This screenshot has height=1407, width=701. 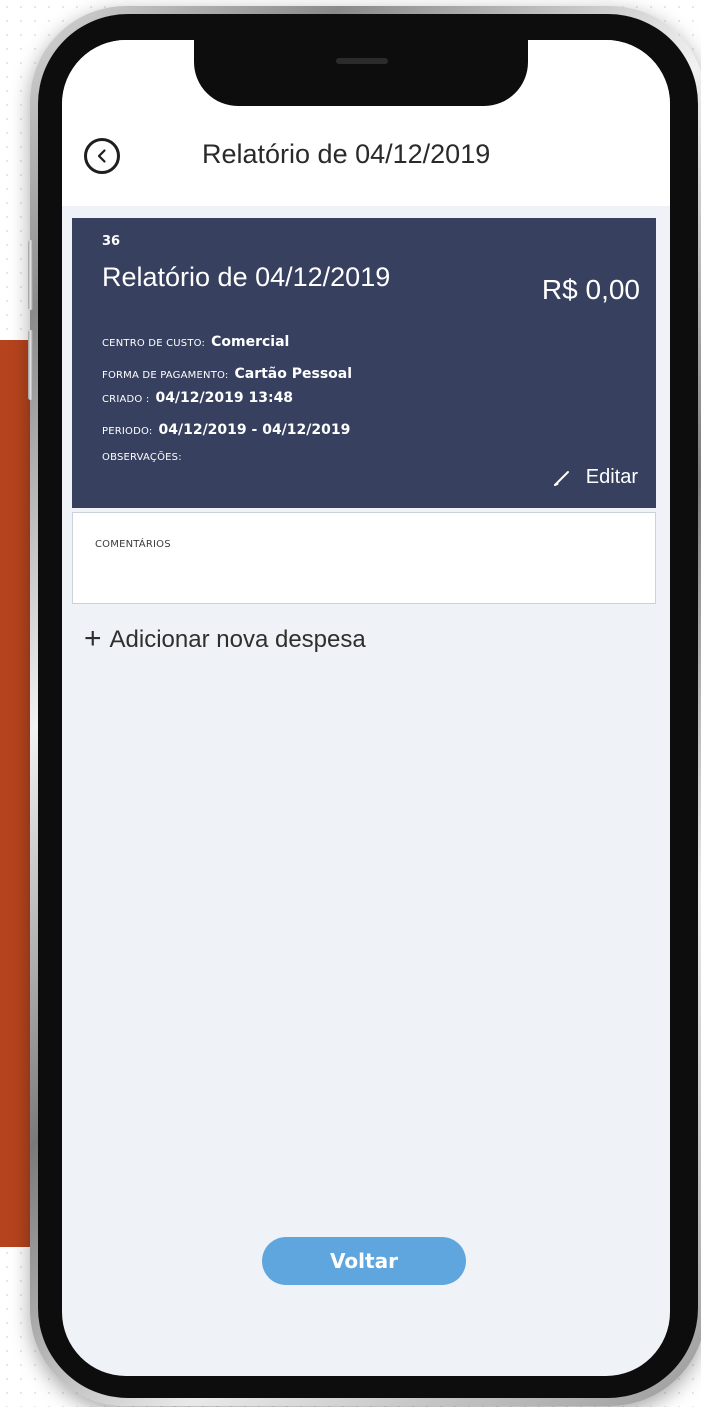 What do you see at coordinates (165, 375) in the screenshot?
I see `payment-method-label: Forma de Pagamento:` at bounding box center [165, 375].